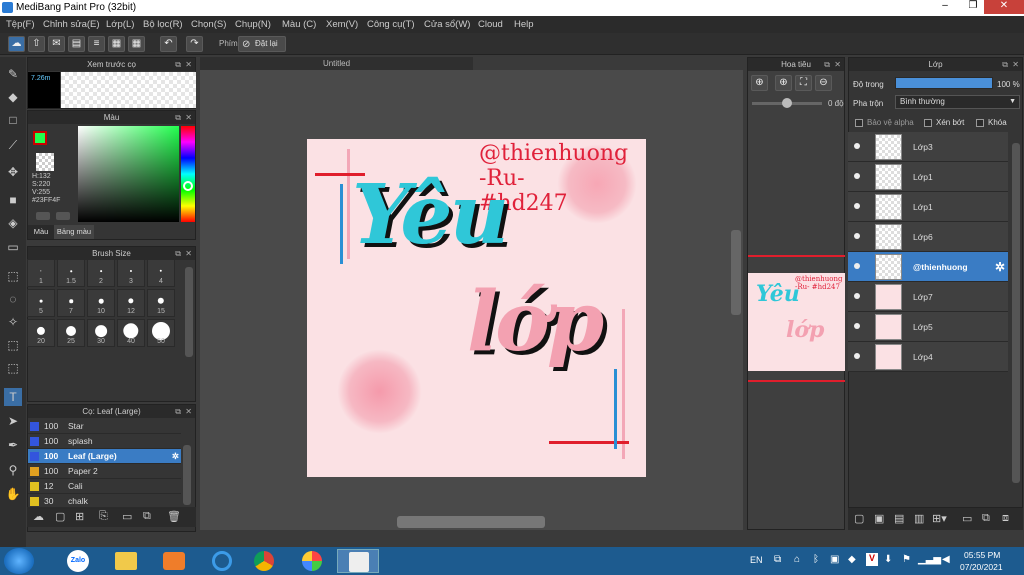 This screenshot has height=575, width=1024. I want to click on volume-icon: ◀, so click(946, 559).